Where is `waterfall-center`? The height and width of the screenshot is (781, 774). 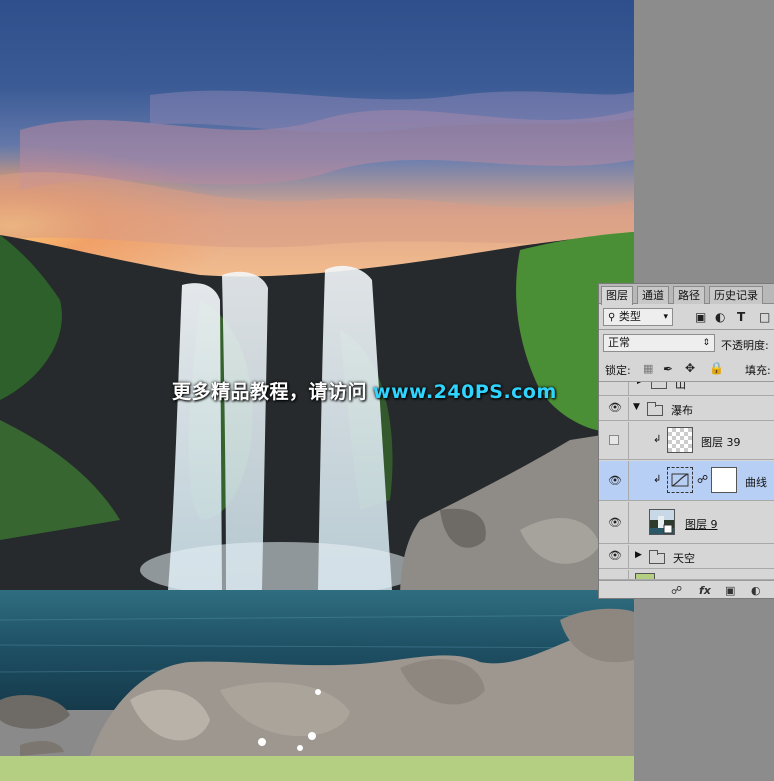 waterfall-center is located at coordinates (245, 430).